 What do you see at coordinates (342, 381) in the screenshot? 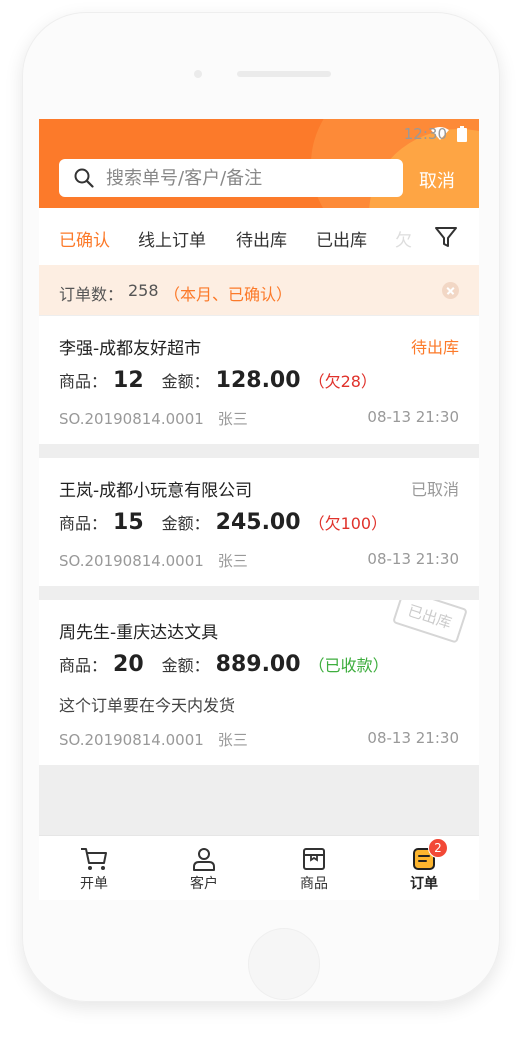
I see `debt-text: （欠28）` at bounding box center [342, 381].